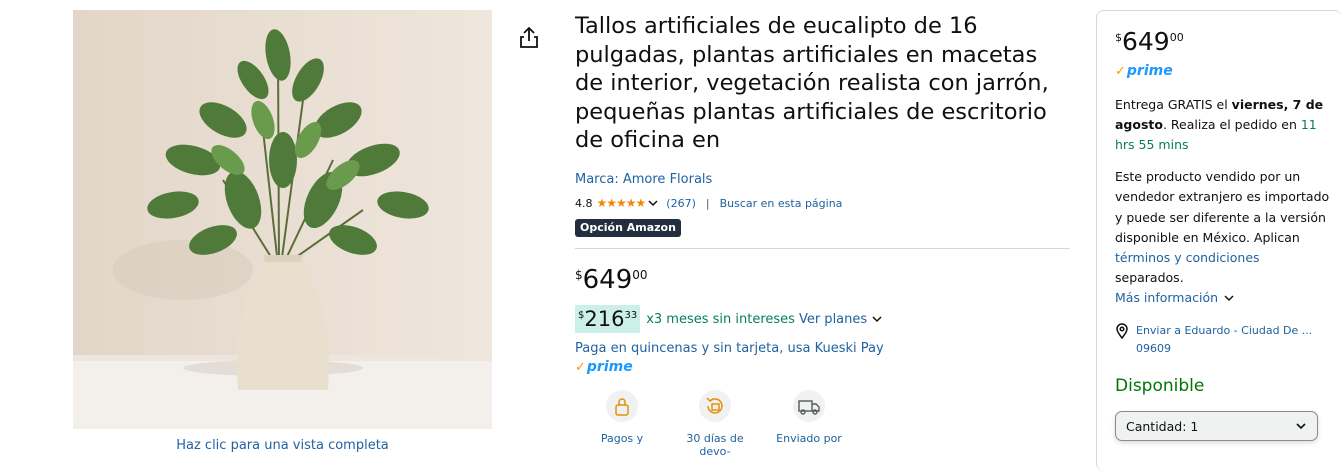 Image resolution: width=1341 pixels, height=471 pixels. I want to click on price-cents: 00, so click(640, 275).